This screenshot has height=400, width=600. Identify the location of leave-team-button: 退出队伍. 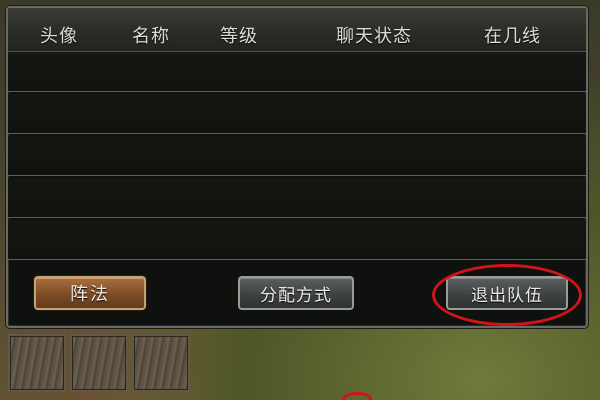
(507, 293).